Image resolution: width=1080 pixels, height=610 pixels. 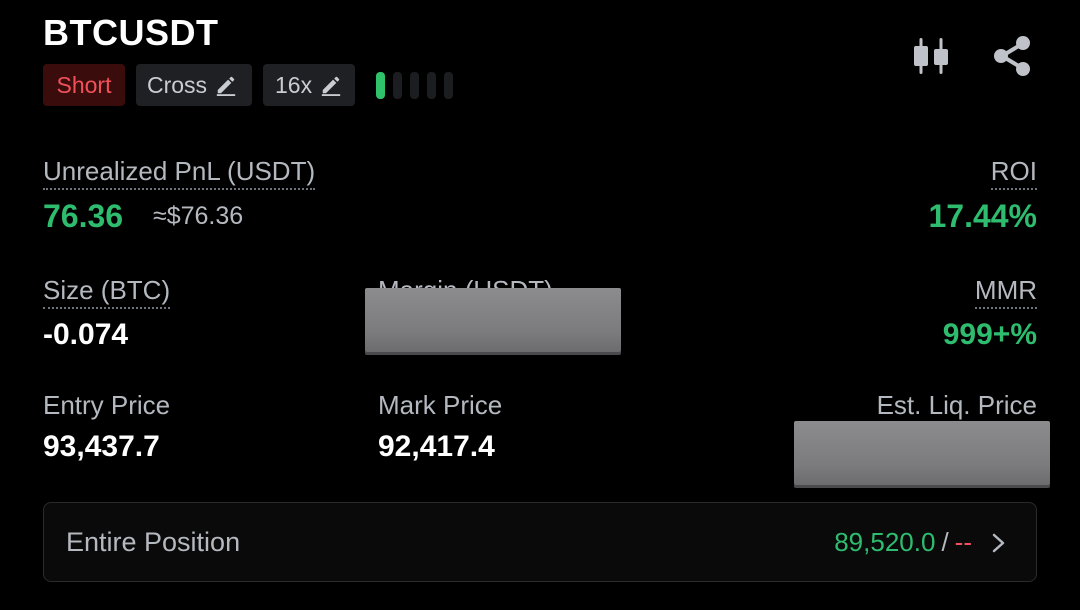 I want to click on chevron-right-icon, so click(x=998, y=542).